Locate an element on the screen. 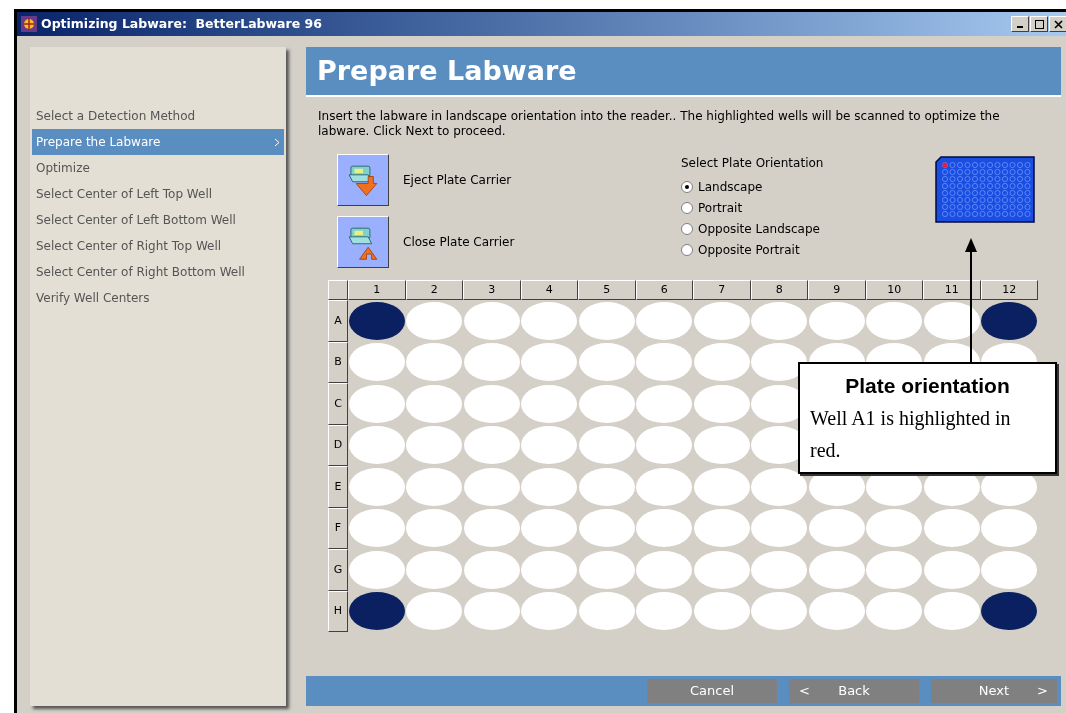 The height and width of the screenshot is (713, 1066). column-header: 1 is located at coordinates (377, 290).